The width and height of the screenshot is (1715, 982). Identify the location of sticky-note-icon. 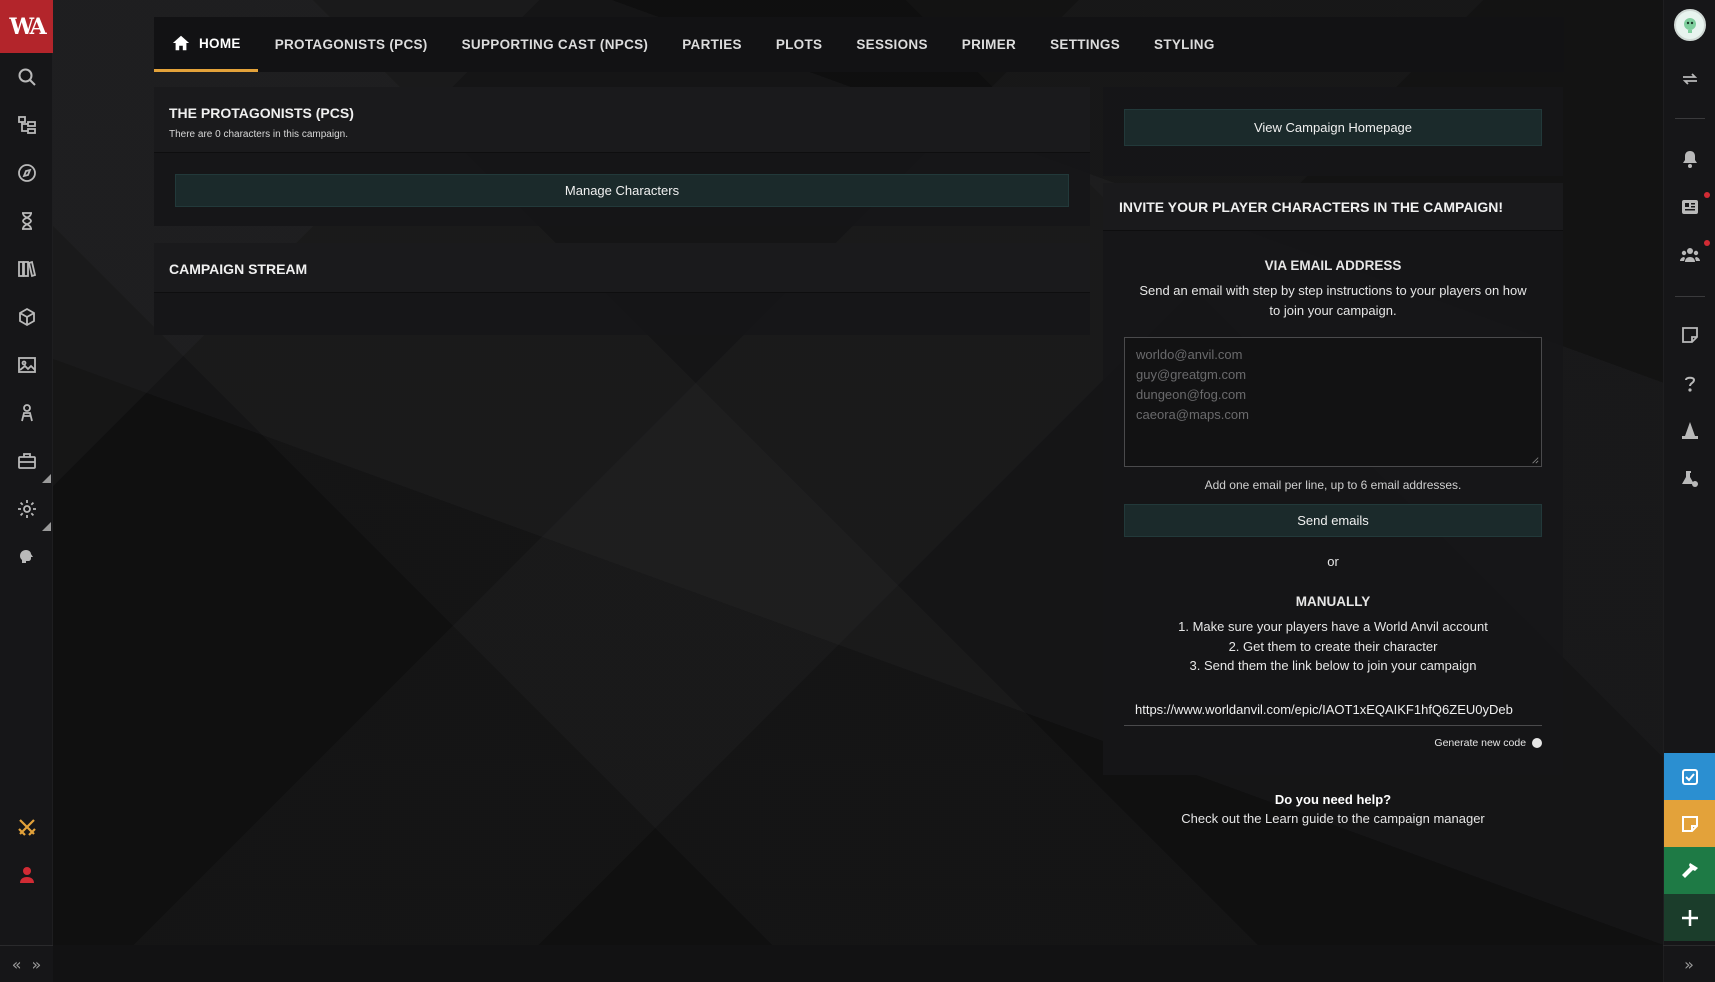
(1690, 823).